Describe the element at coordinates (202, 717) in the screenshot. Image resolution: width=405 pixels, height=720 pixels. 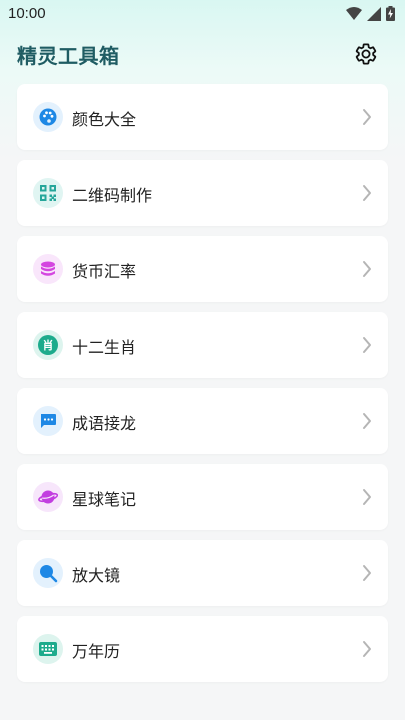
I see `bottom-edge` at that location.